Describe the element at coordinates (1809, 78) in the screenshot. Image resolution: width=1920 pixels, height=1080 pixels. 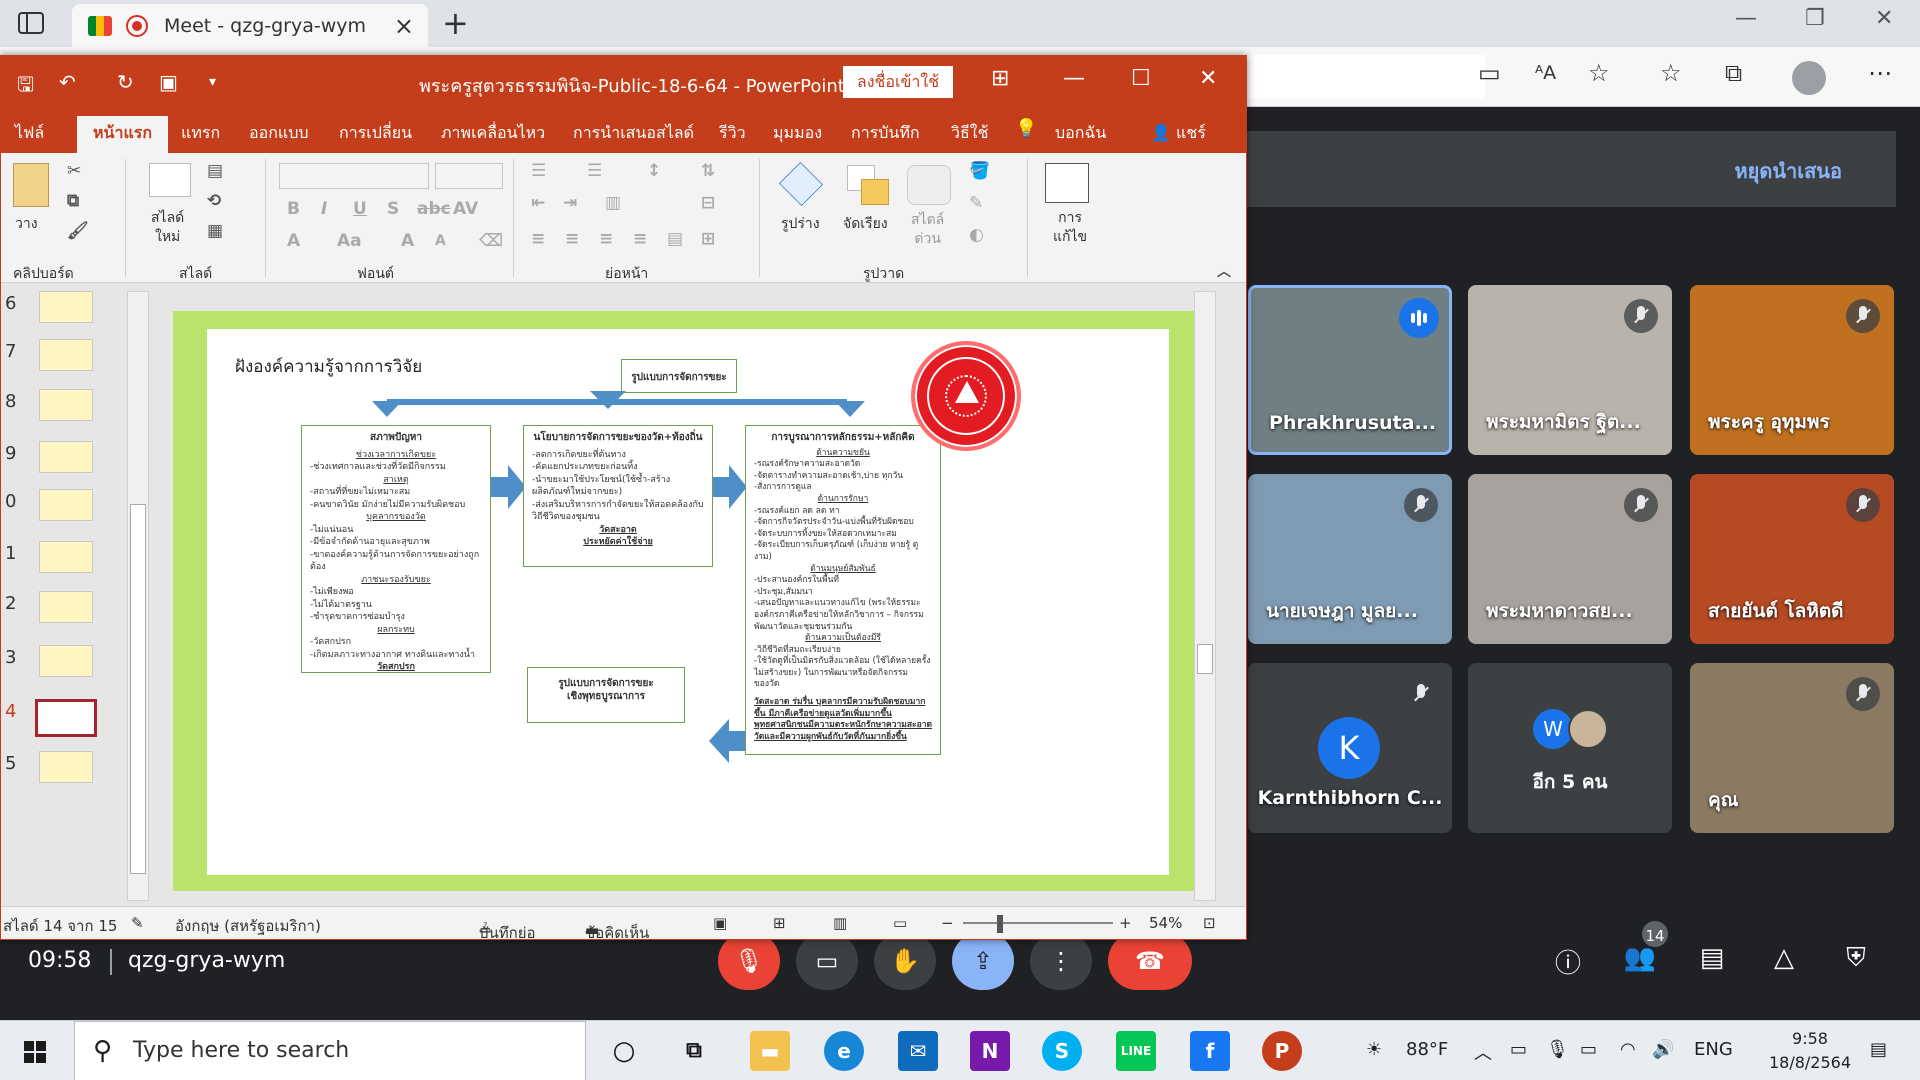
I see `profile-avatar` at that location.